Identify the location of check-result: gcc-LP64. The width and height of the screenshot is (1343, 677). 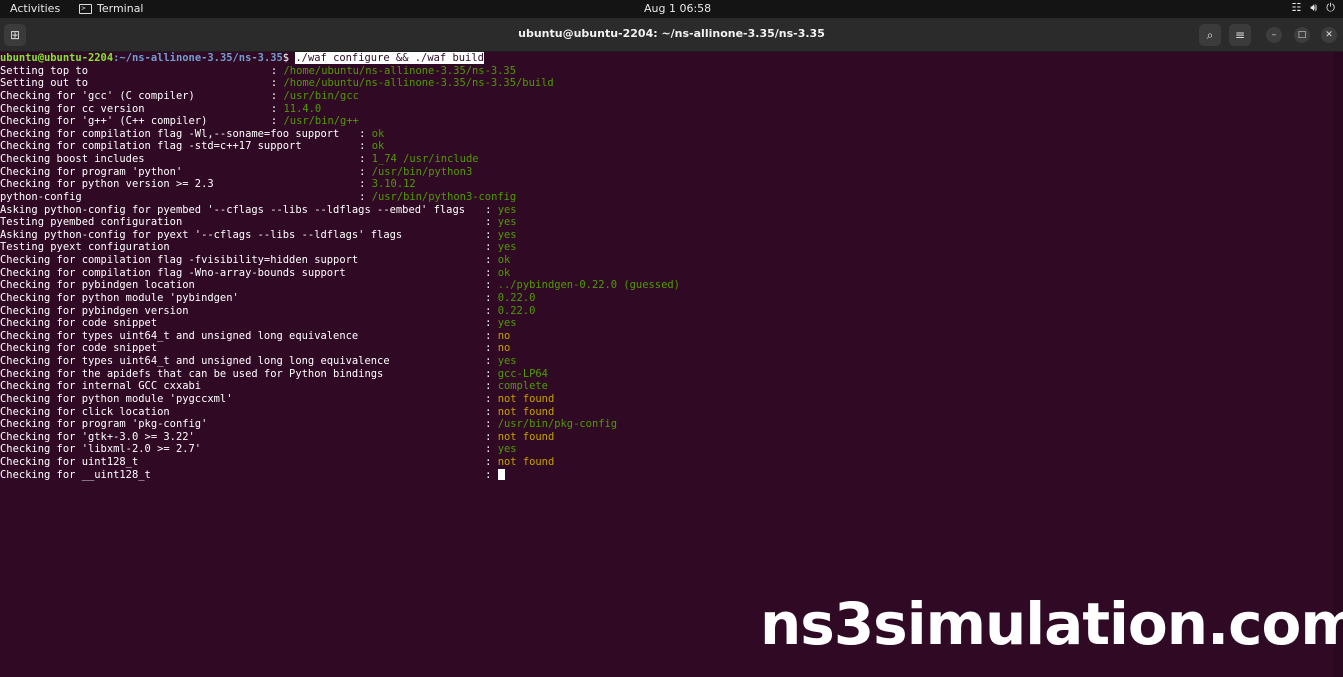
(522, 373).